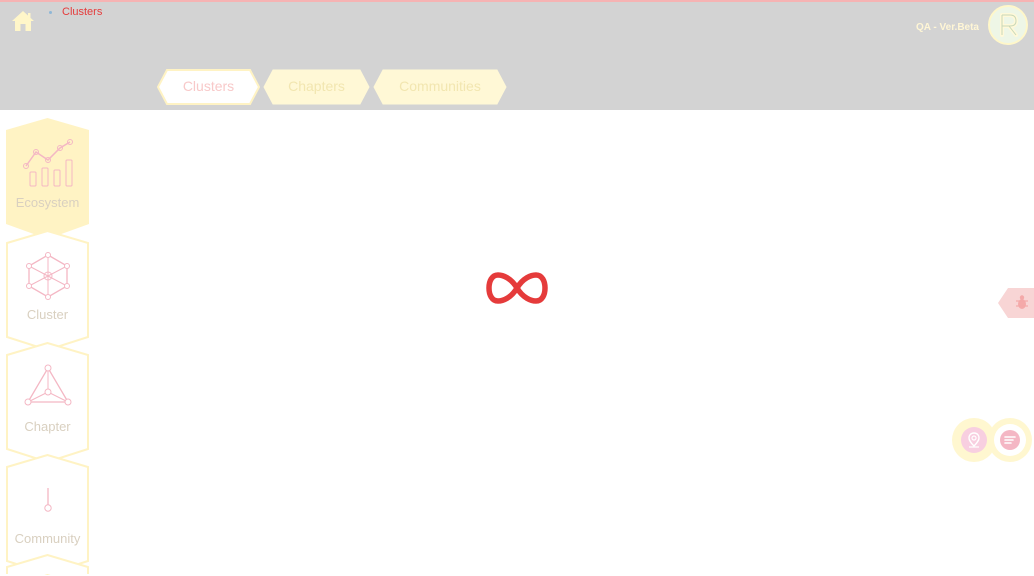  Describe the element at coordinates (82, 12) in the screenshot. I see `breadcrumb: Clusters` at that location.